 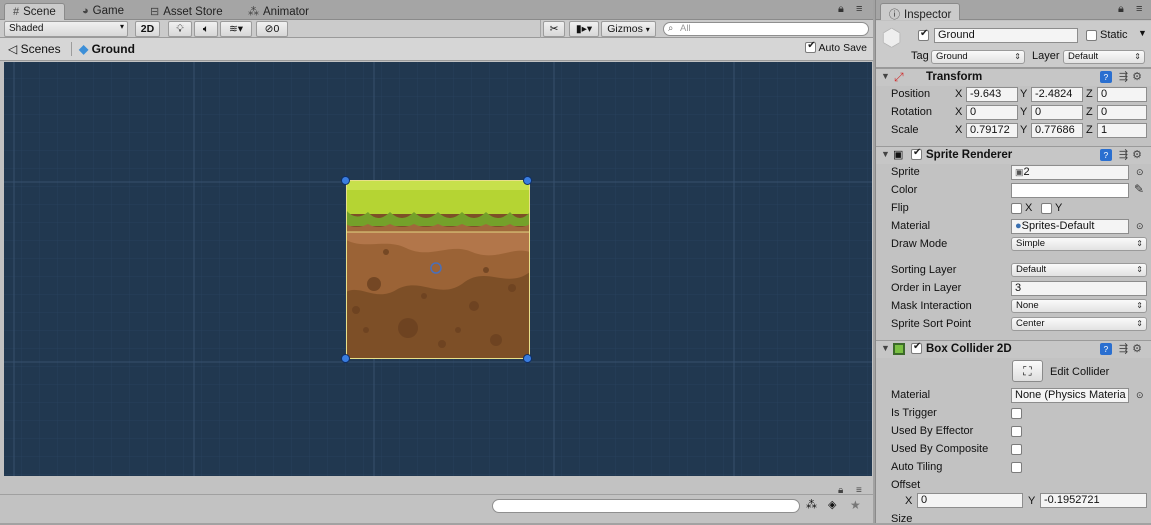 What do you see at coordinates (1070, 226) in the screenshot?
I see `material-field: ●Sprites-Default` at bounding box center [1070, 226].